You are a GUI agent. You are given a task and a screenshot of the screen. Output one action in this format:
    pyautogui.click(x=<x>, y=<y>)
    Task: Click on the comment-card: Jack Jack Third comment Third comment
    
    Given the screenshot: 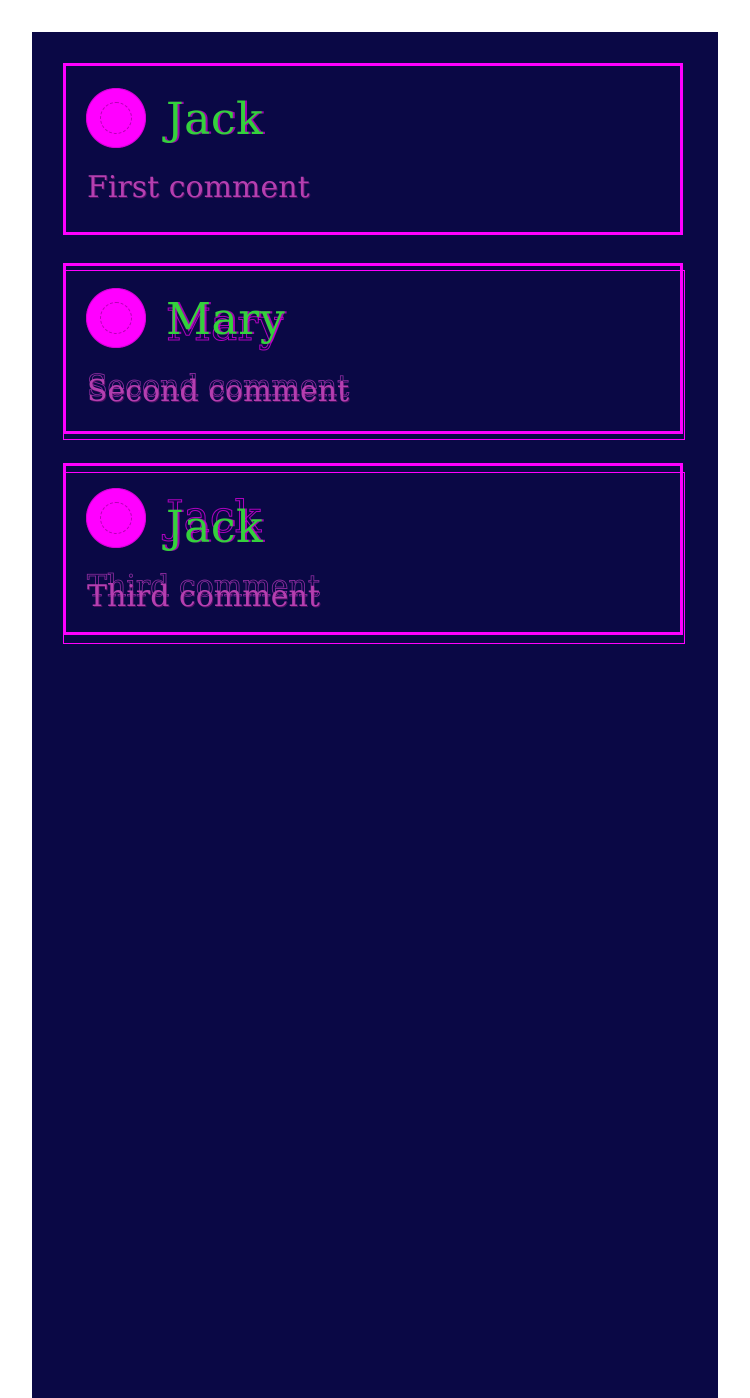 What is the action you would take?
    pyautogui.click(x=373, y=549)
    